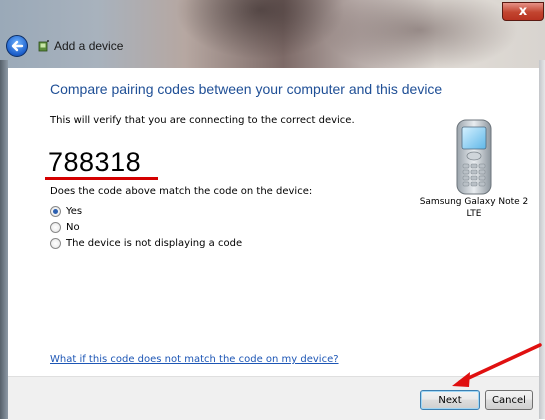 The height and width of the screenshot is (420, 545). Describe the element at coordinates (89, 46) in the screenshot. I see `window-title: Add a device` at that location.